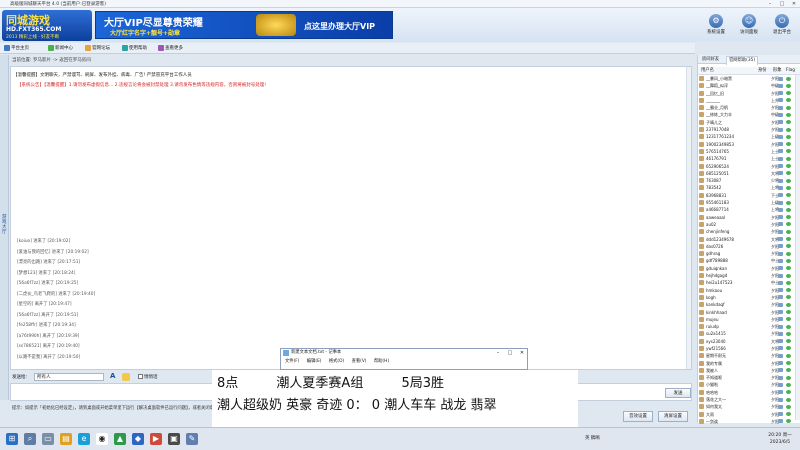  Describe the element at coordinates (746, 399) in the screenshot. I see `user-row: 落花之大一 夕阳` at that location.